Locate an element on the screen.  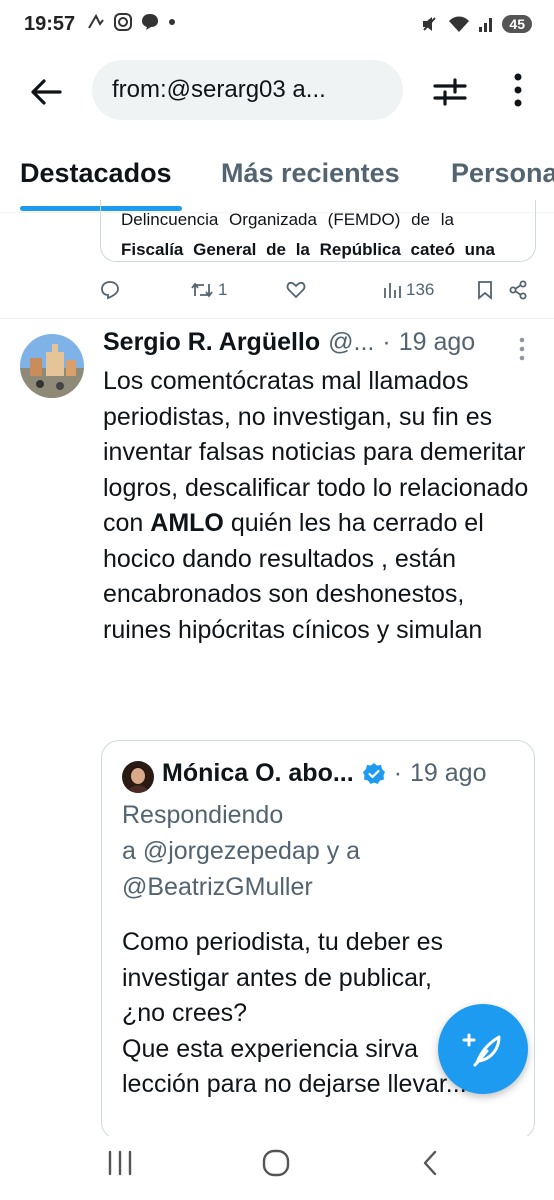
views-bar-chart-icon is located at coordinates (392, 290).